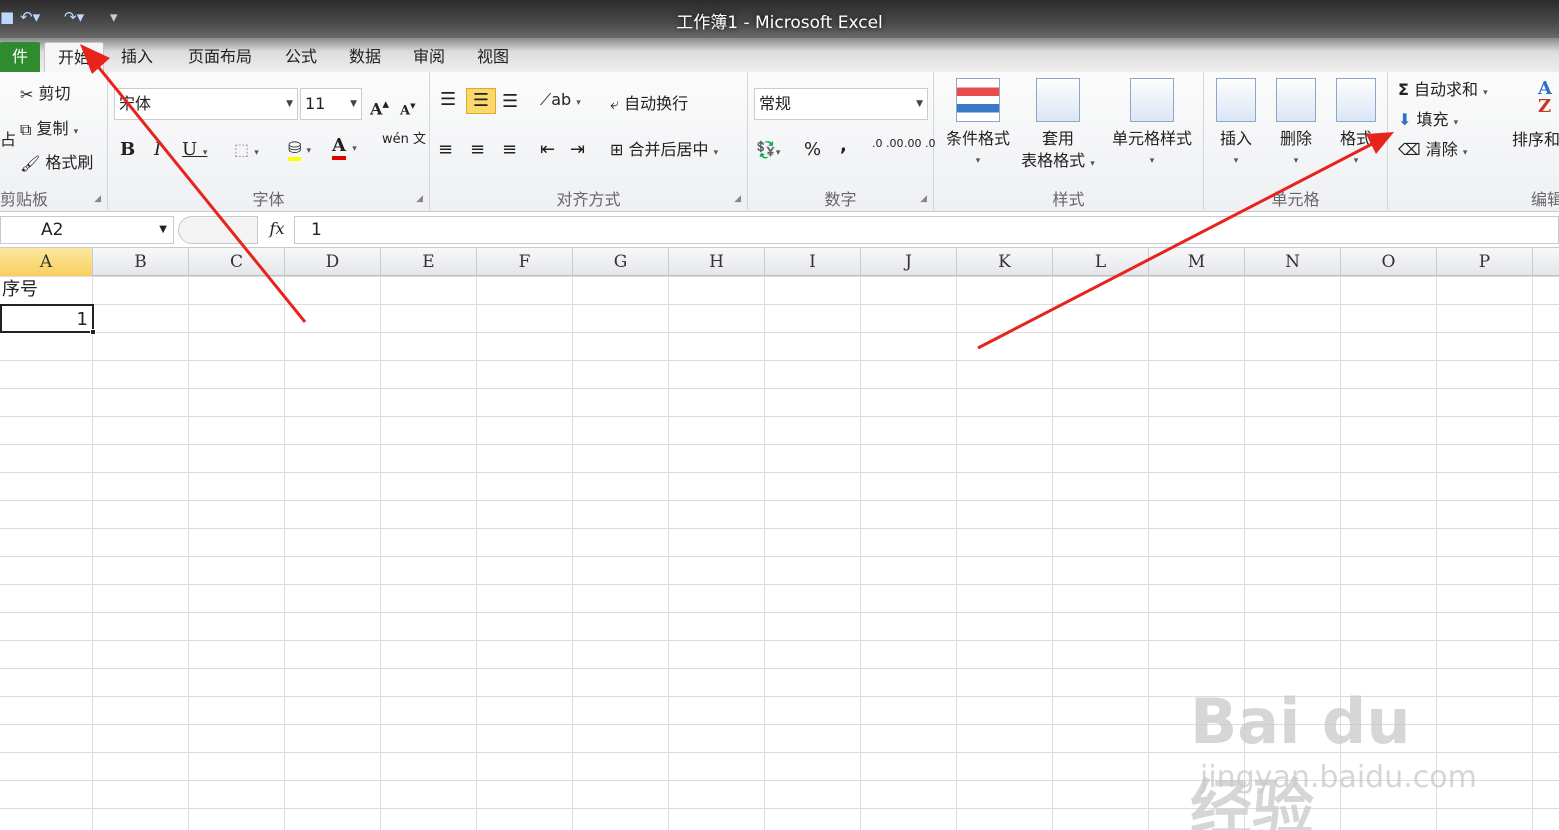 The image size is (1559, 830). What do you see at coordinates (52, 128) in the screenshot?
I see `copy-label: 复制` at bounding box center [52, 128].